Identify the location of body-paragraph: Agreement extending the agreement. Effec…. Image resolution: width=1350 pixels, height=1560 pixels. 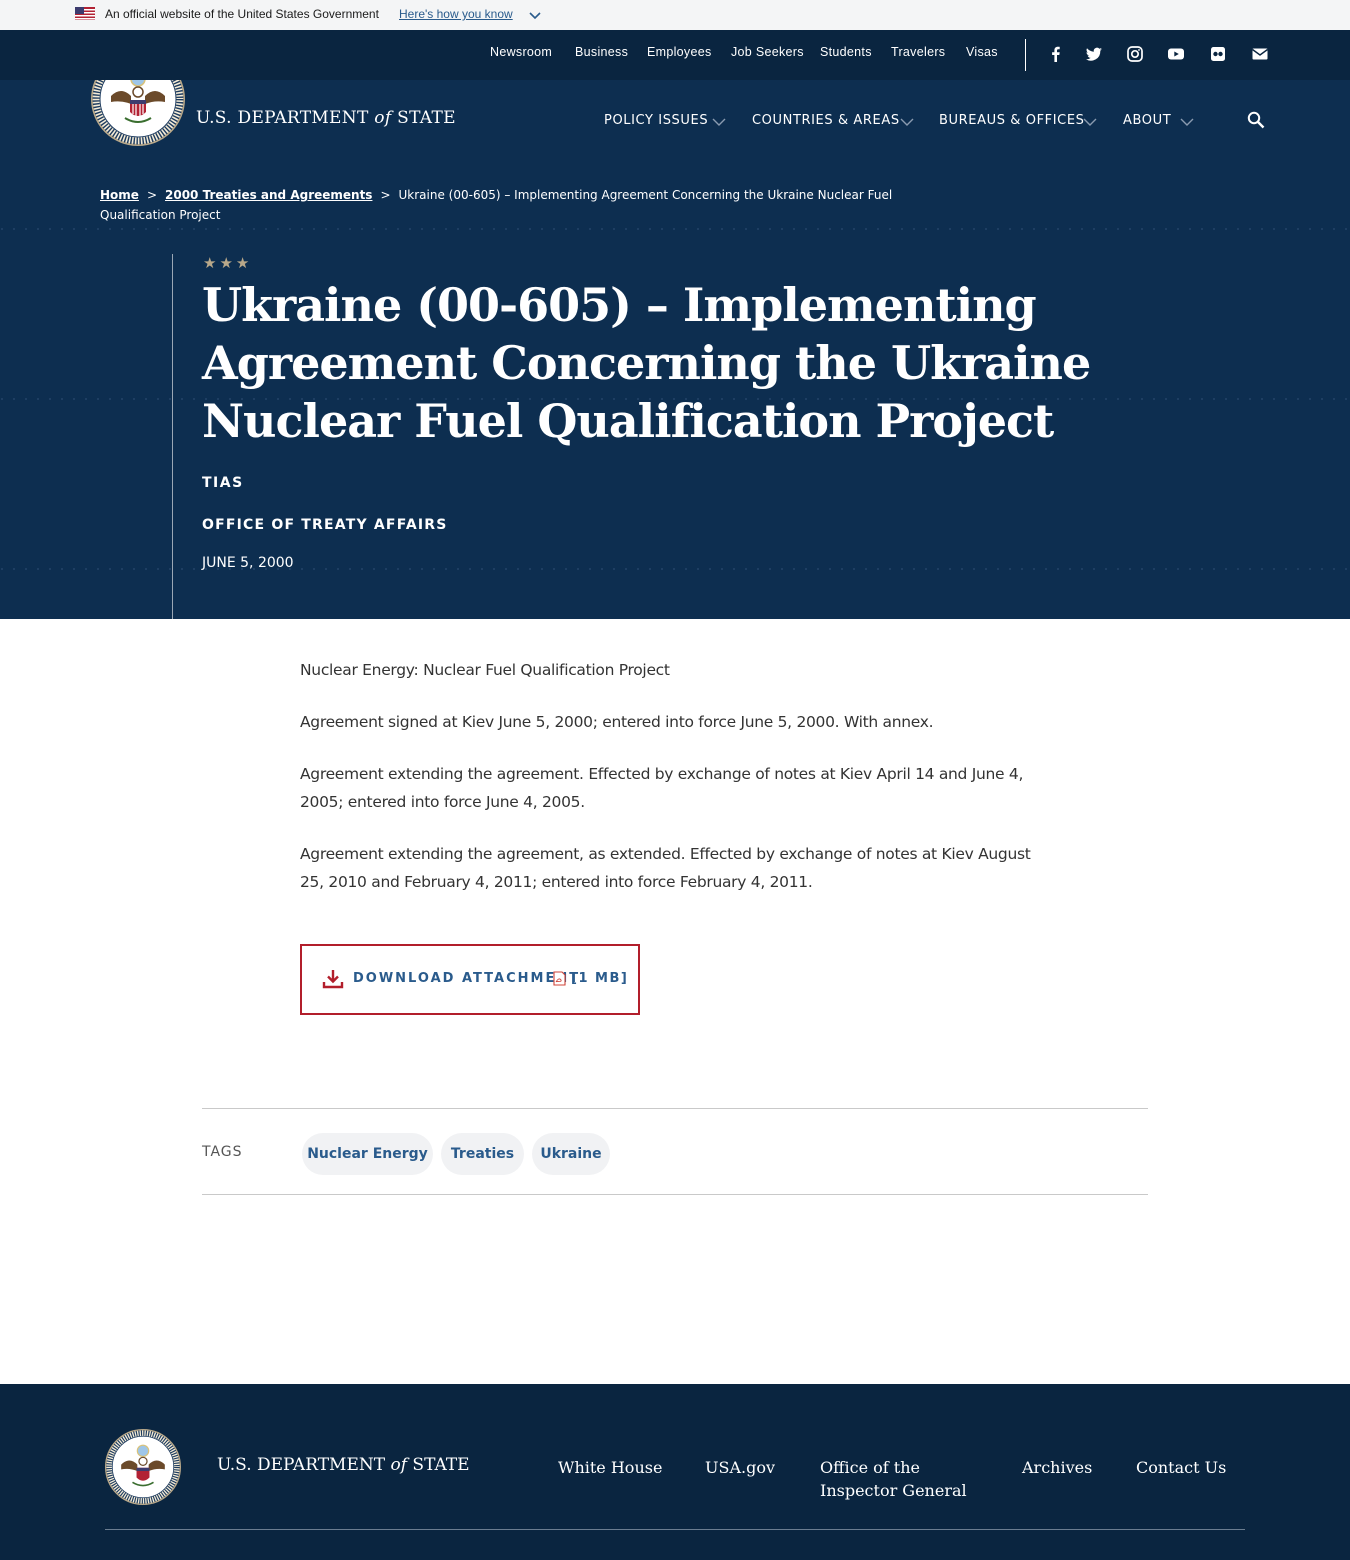
(662, 788).